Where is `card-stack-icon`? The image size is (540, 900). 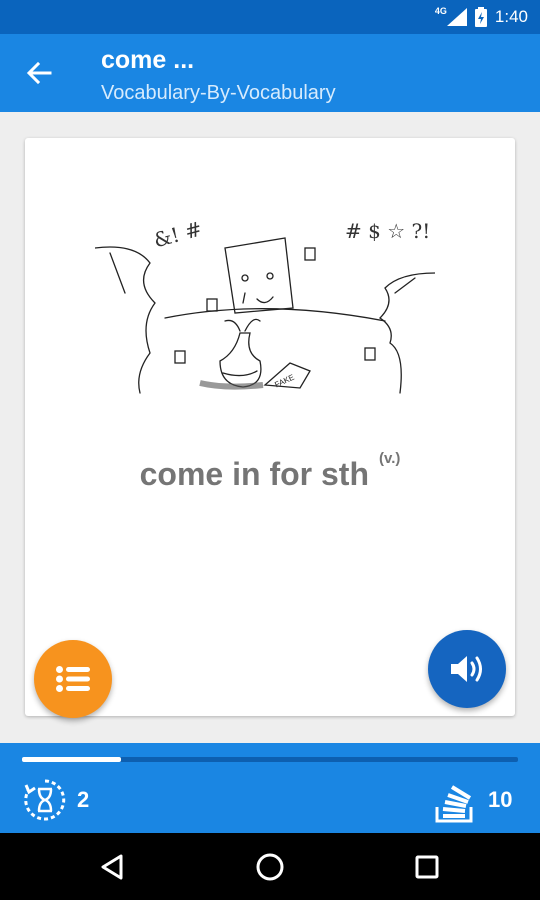 card-stack-icon is located at coordinates (454, 804).